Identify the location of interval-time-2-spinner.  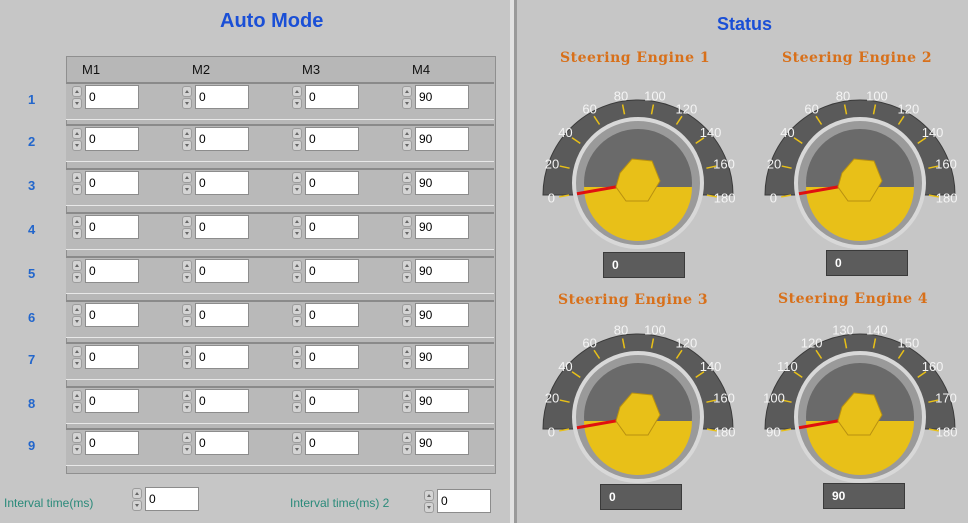
(429, 502).